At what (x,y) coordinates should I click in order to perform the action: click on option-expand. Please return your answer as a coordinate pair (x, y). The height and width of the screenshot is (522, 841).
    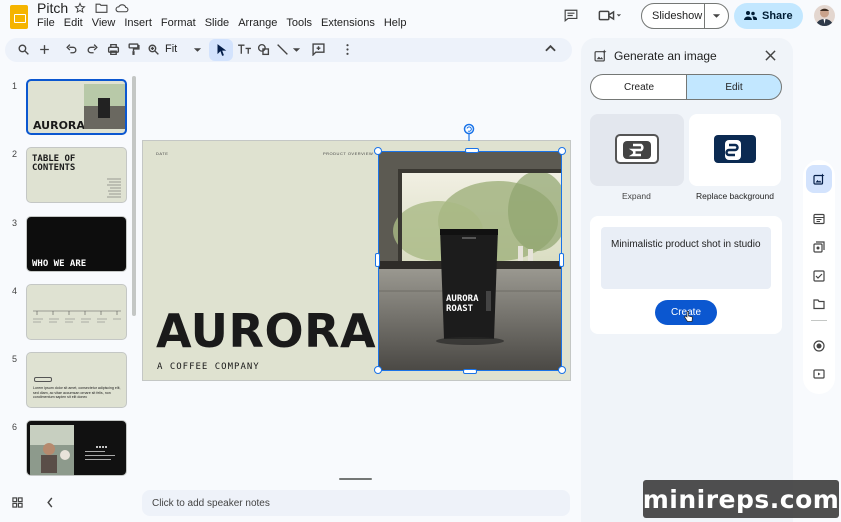
    Looking at the image, I should click on (637, 150).